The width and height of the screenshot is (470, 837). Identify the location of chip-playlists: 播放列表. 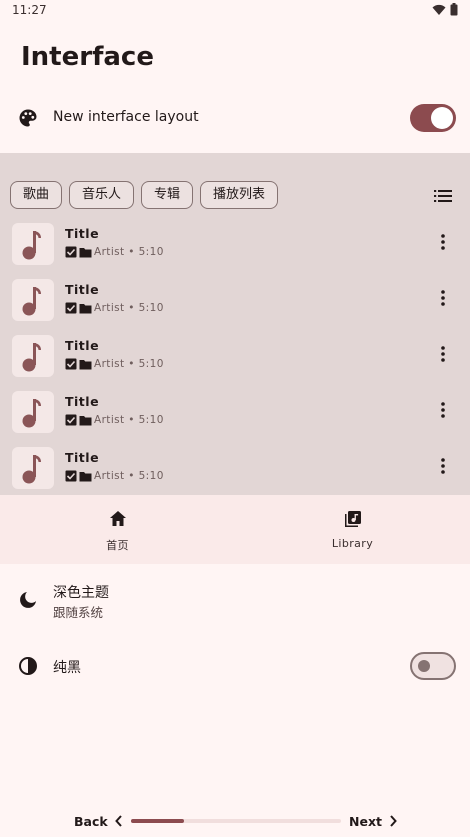
(239, 195).